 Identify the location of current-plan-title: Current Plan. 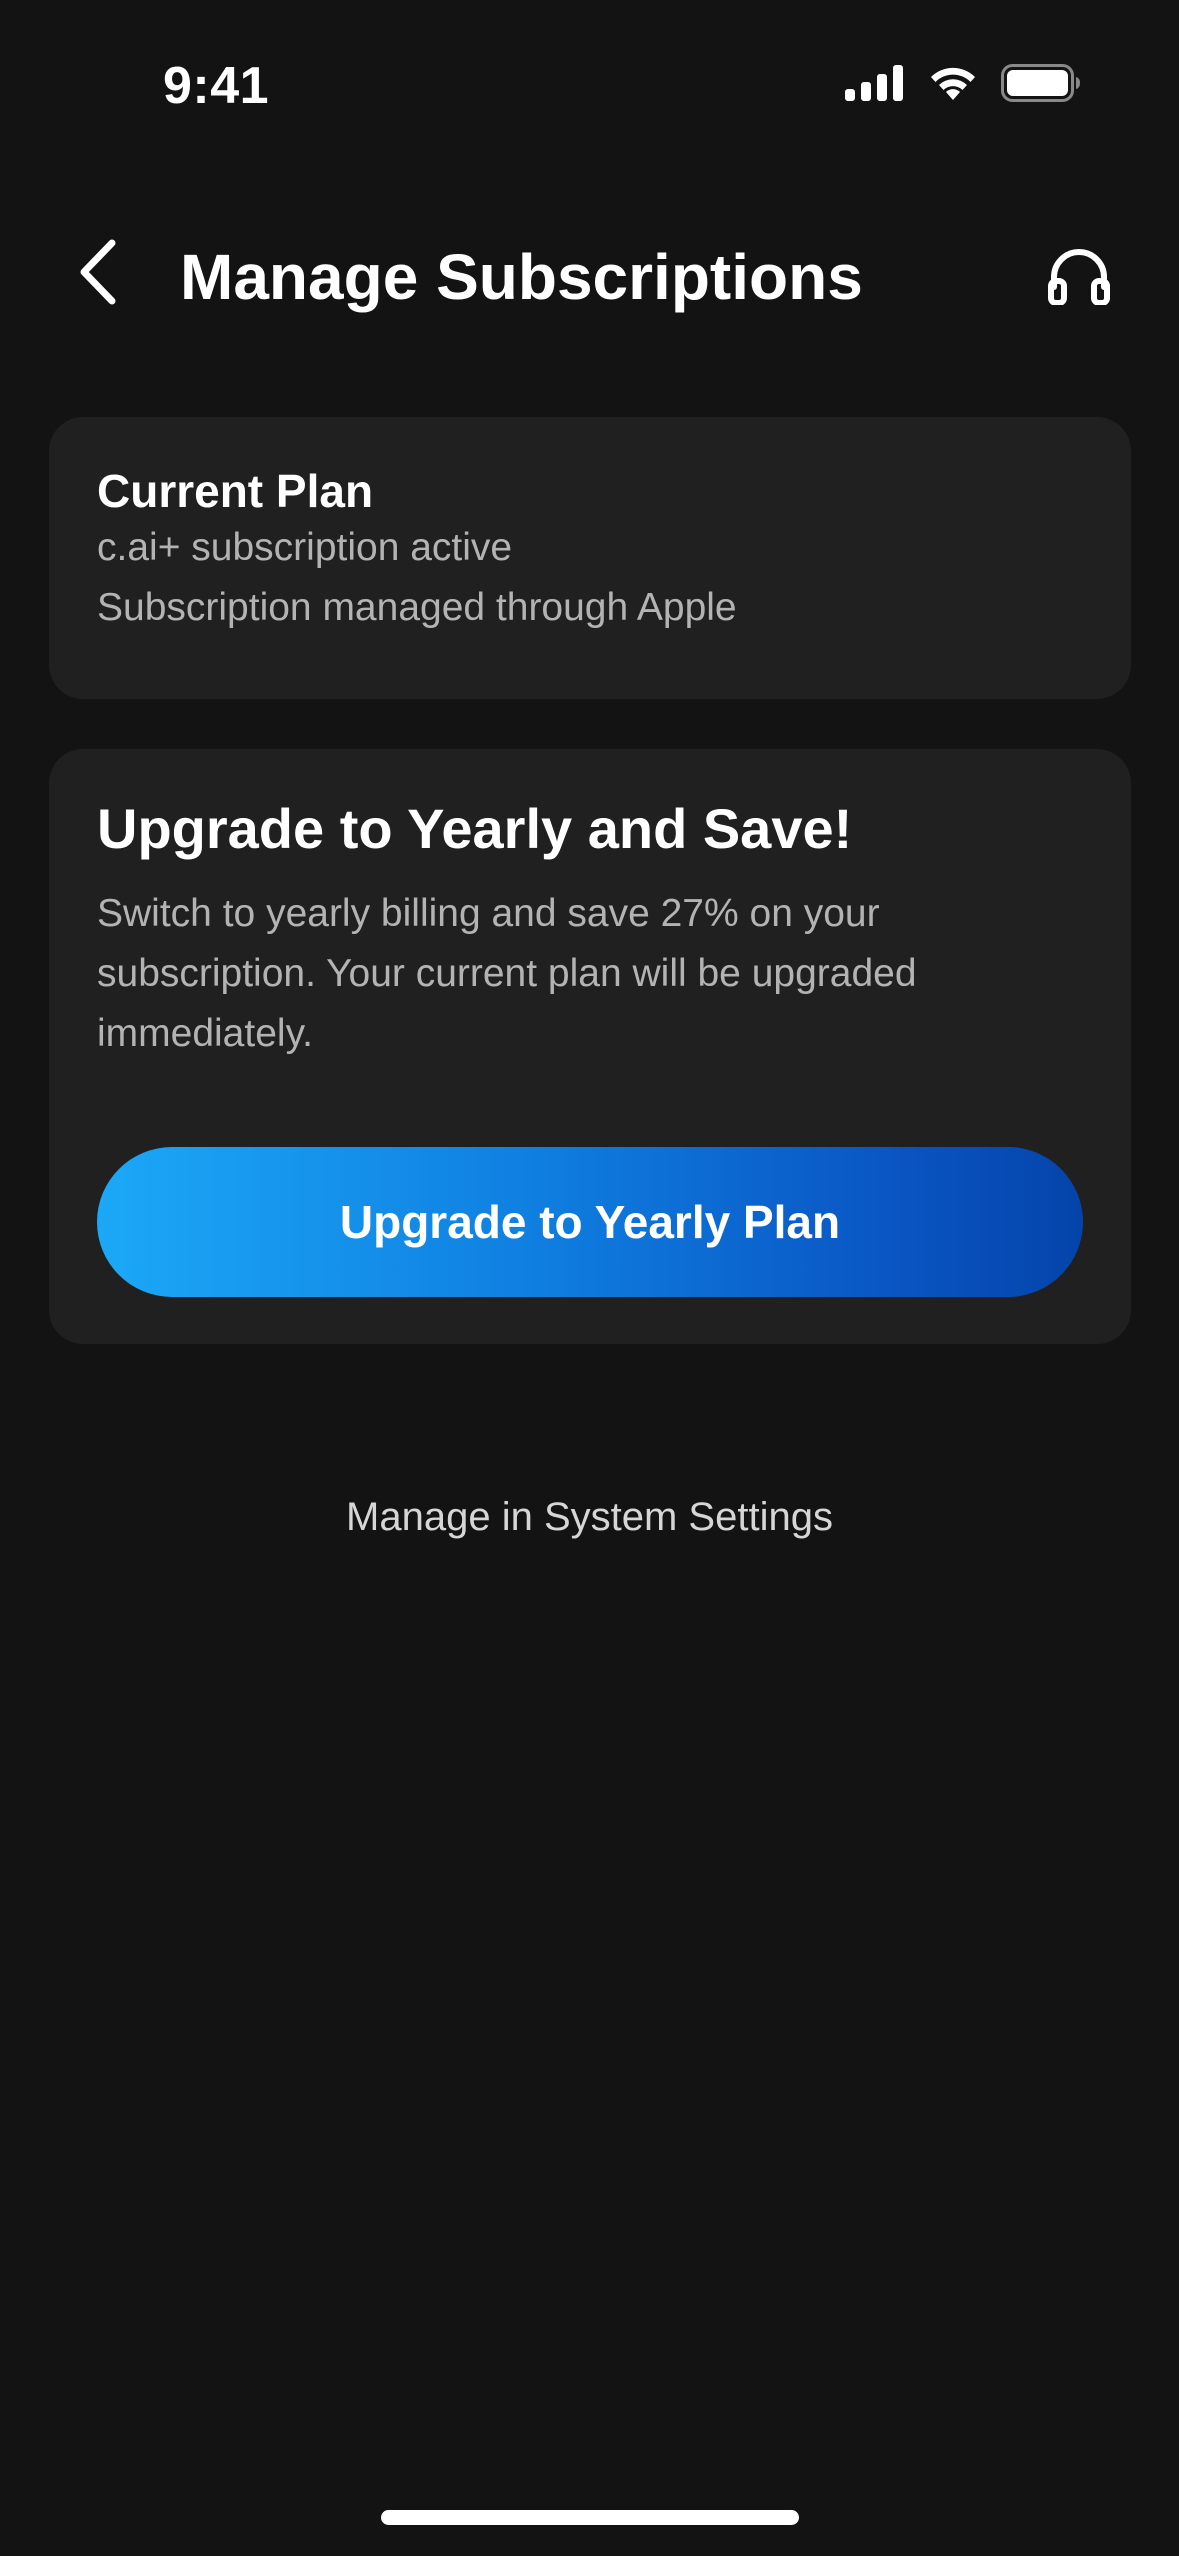
(235, 491).